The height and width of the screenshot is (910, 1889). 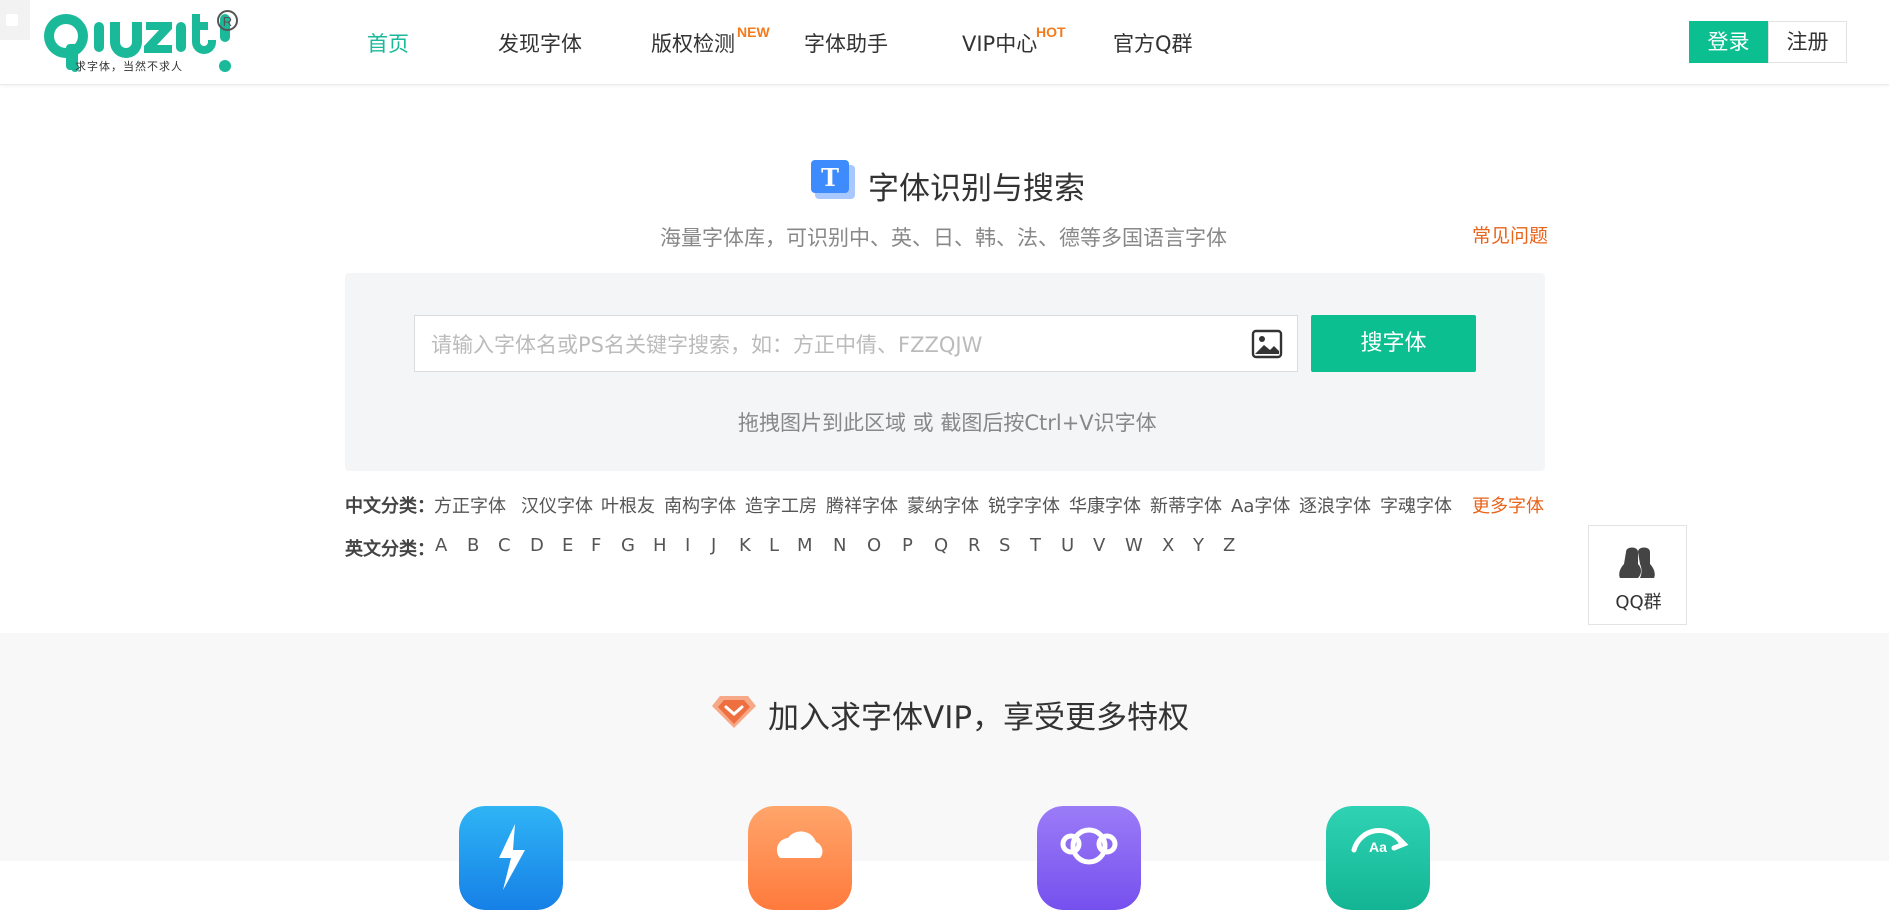 I want to click on category-link: 造字工房, so click(x=781, y=505).